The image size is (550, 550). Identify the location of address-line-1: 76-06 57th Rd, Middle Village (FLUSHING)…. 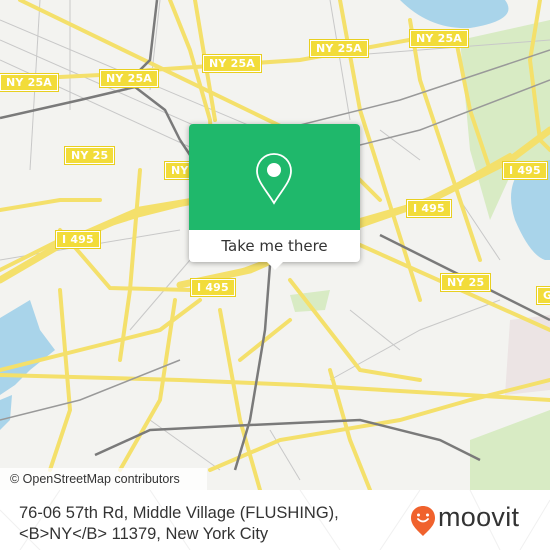
(179, 513).